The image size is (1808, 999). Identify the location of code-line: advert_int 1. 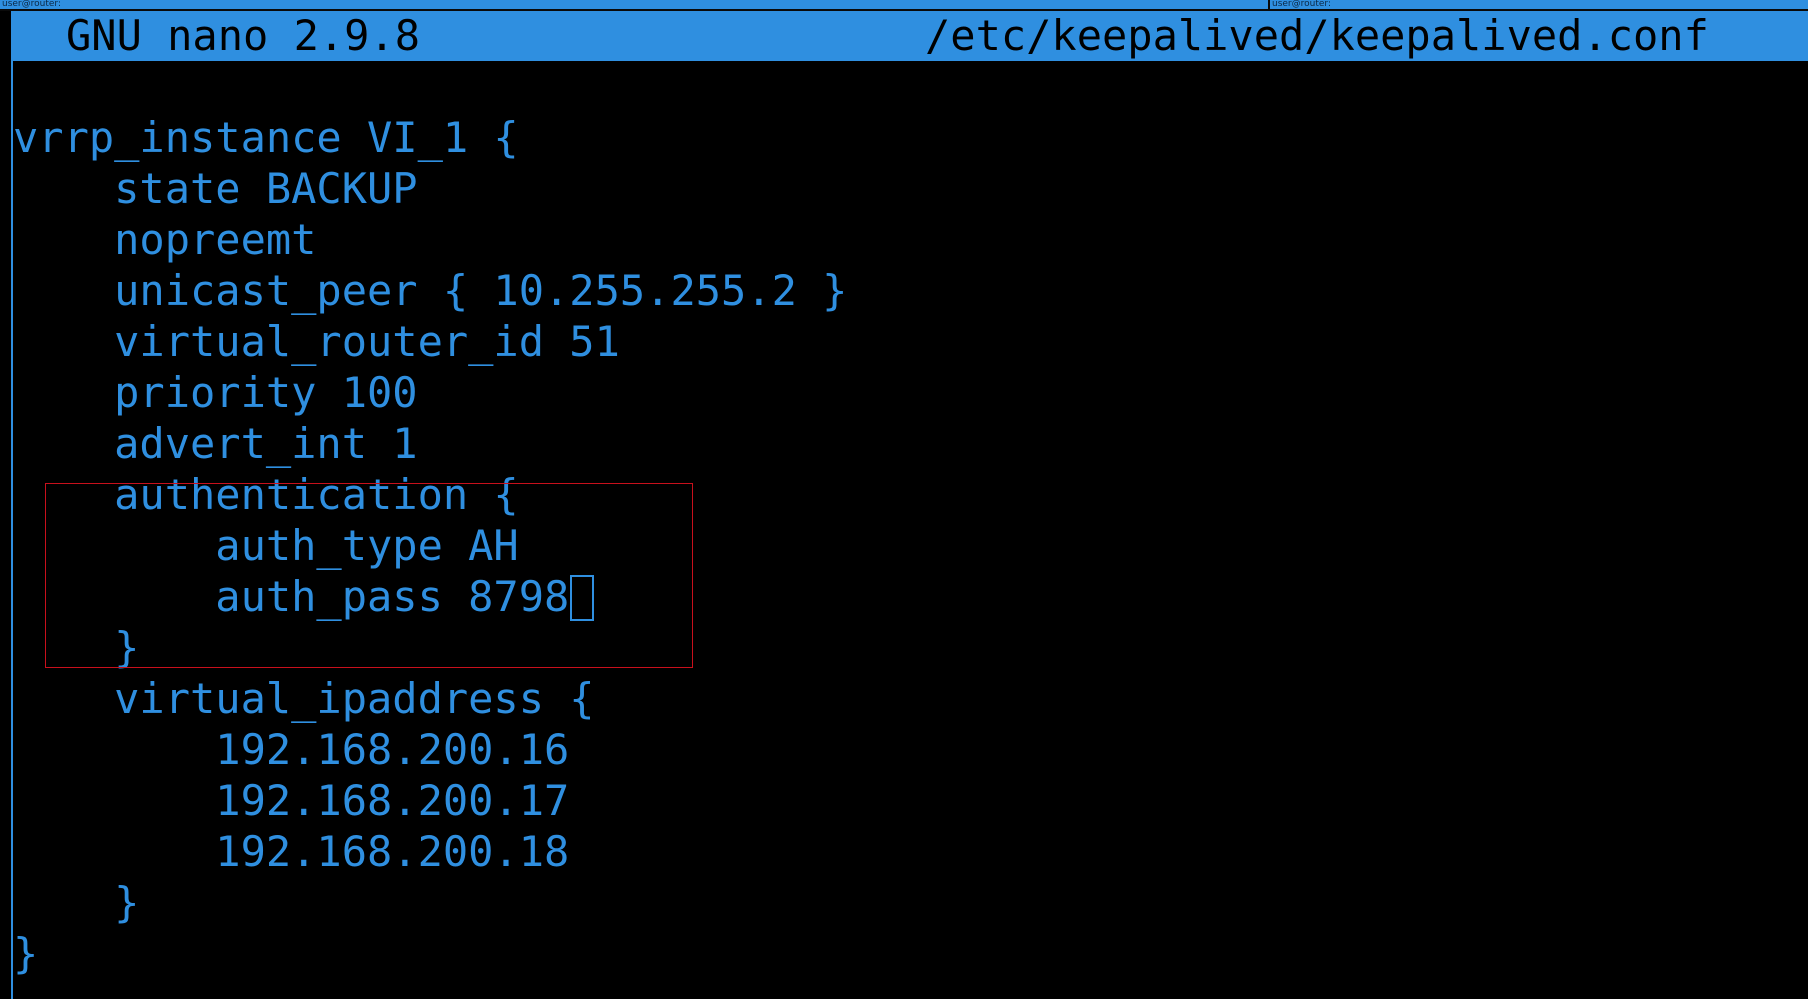
(908, 443).